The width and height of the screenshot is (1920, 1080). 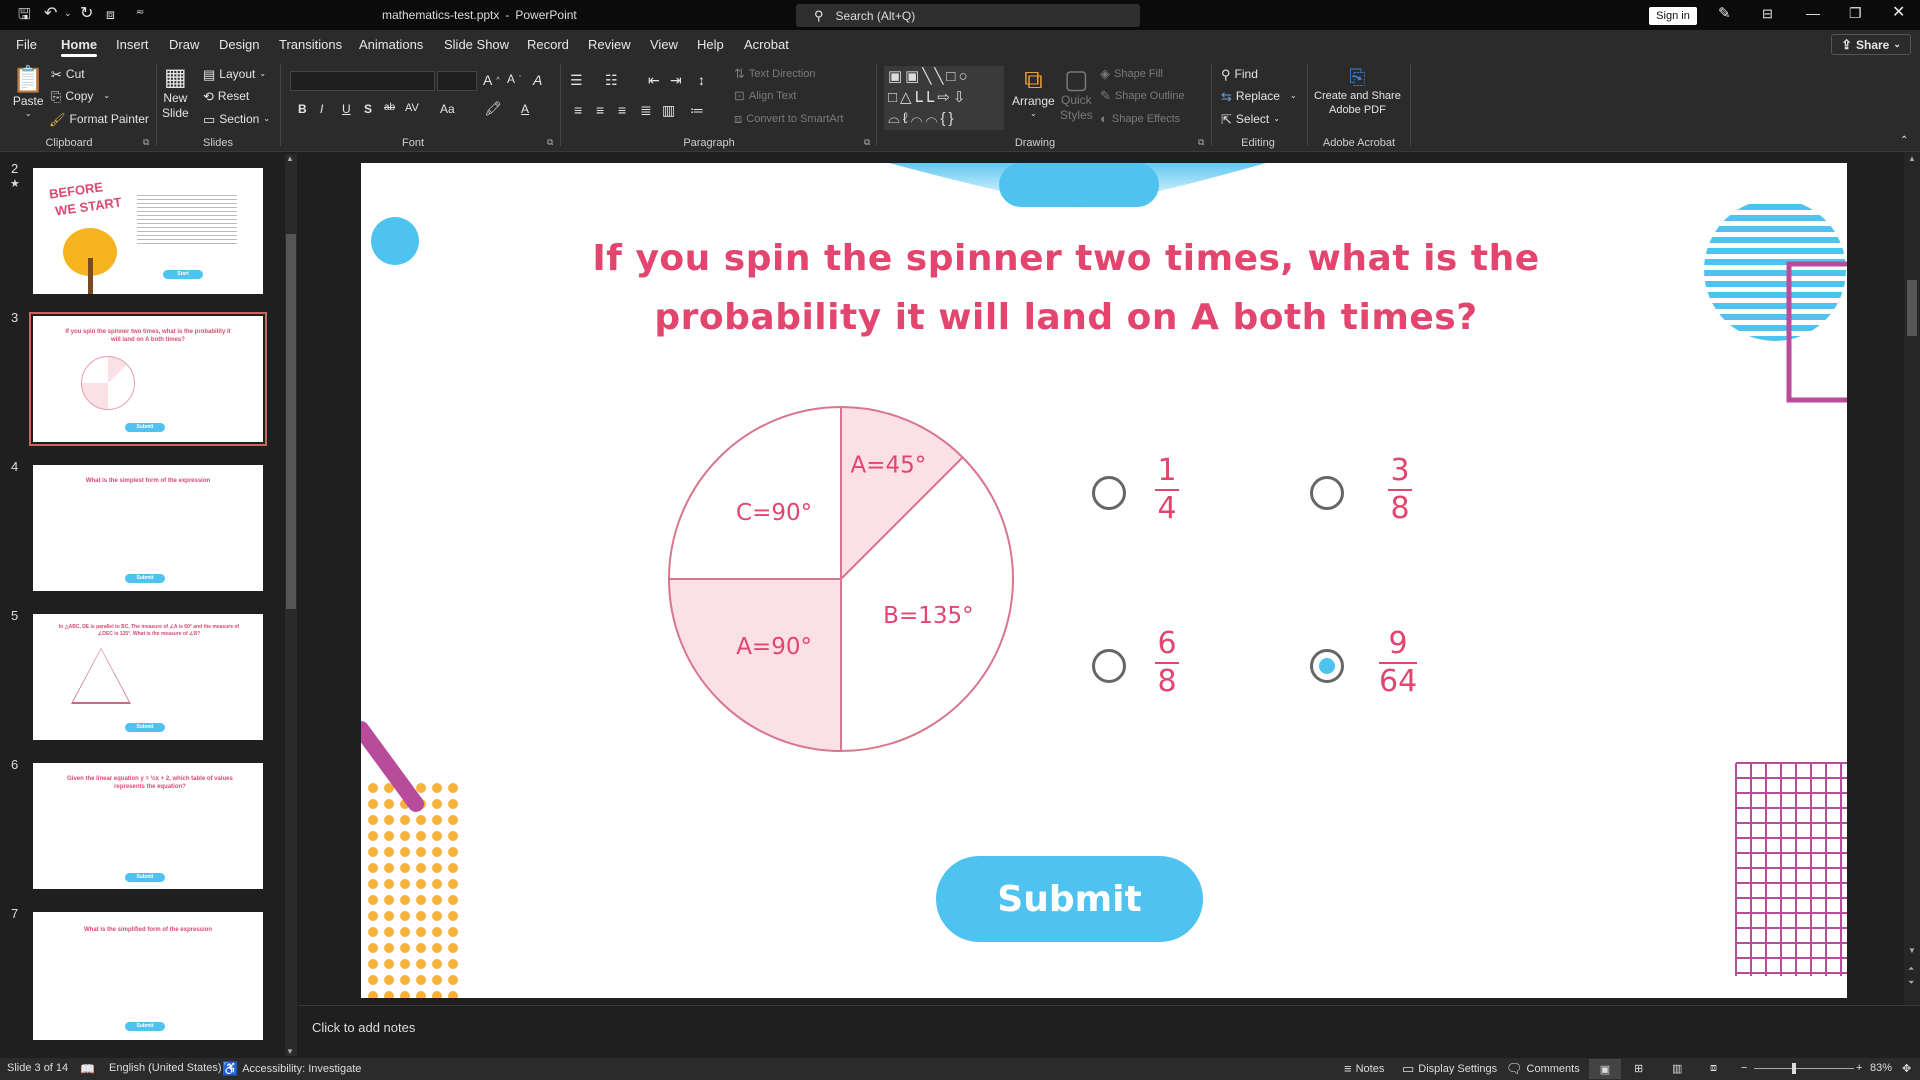 I want to click on tab-record: Record, so click(x=548, y=44).